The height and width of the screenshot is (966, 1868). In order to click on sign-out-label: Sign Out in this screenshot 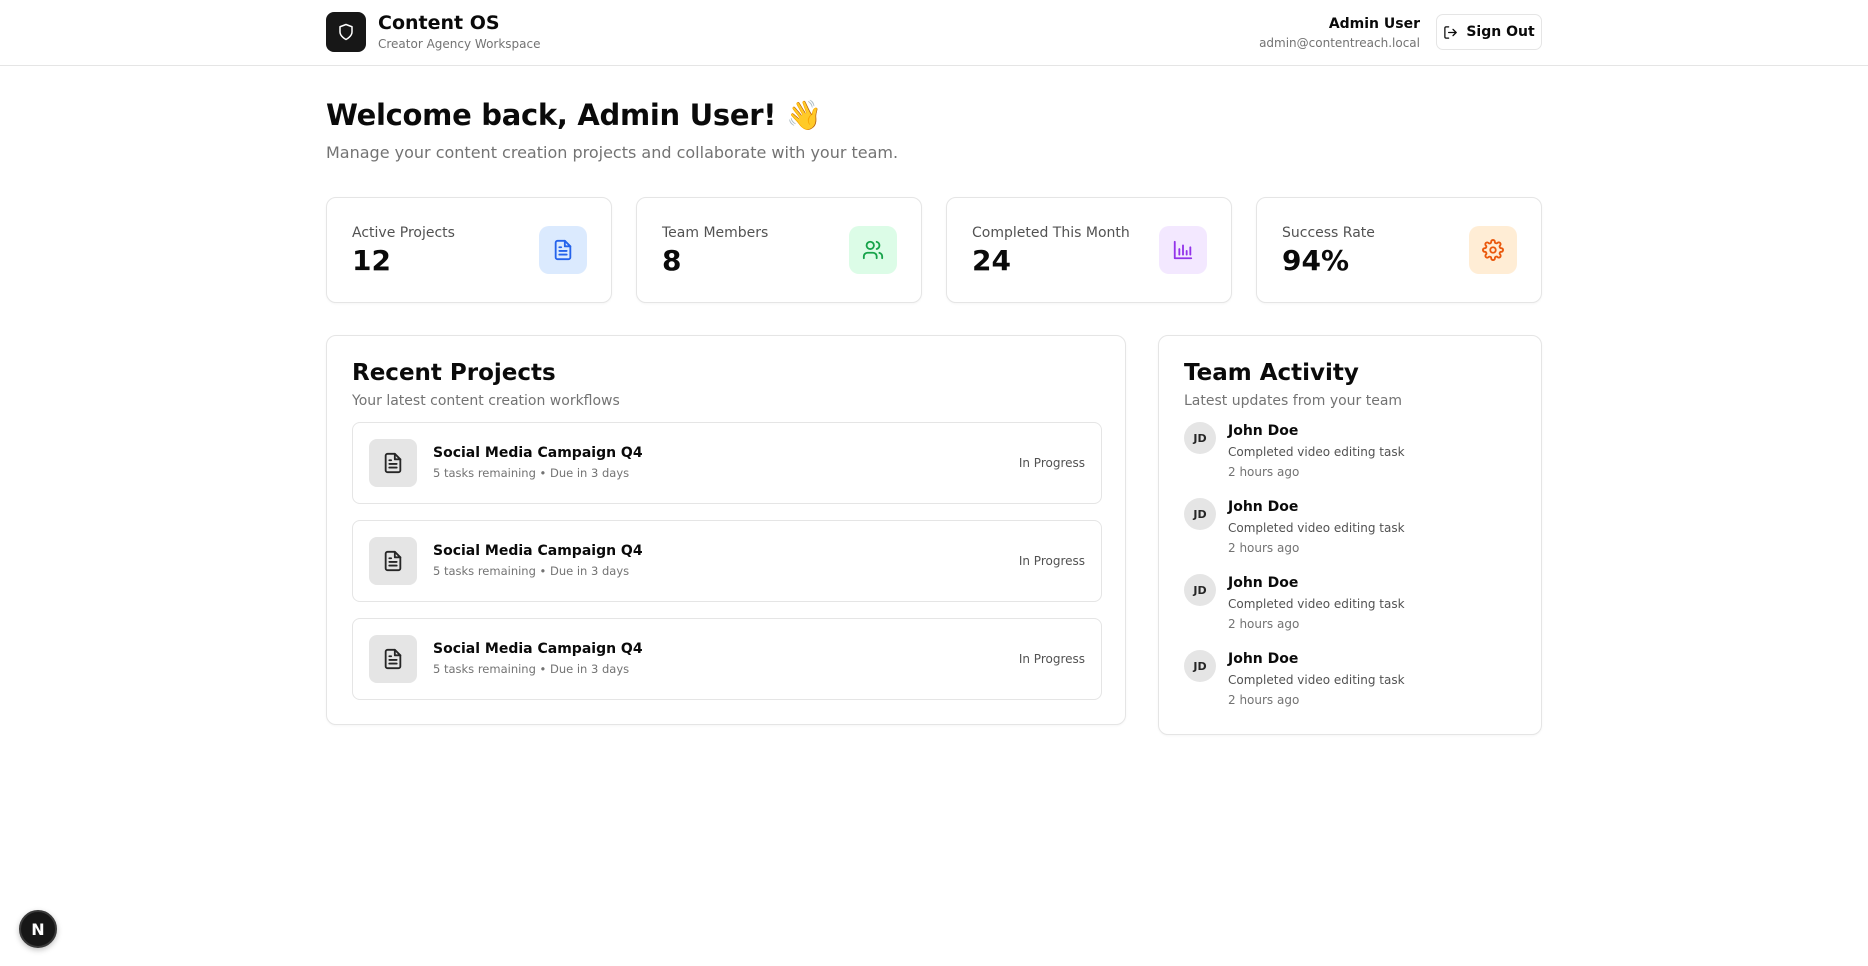, I will do `click(1500, 32)`.